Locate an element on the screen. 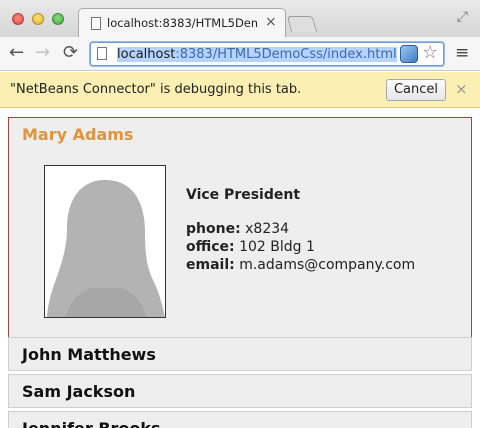  url-path: :8383/HTML5DemoCss/index.html is located at coordinates (286, 54).